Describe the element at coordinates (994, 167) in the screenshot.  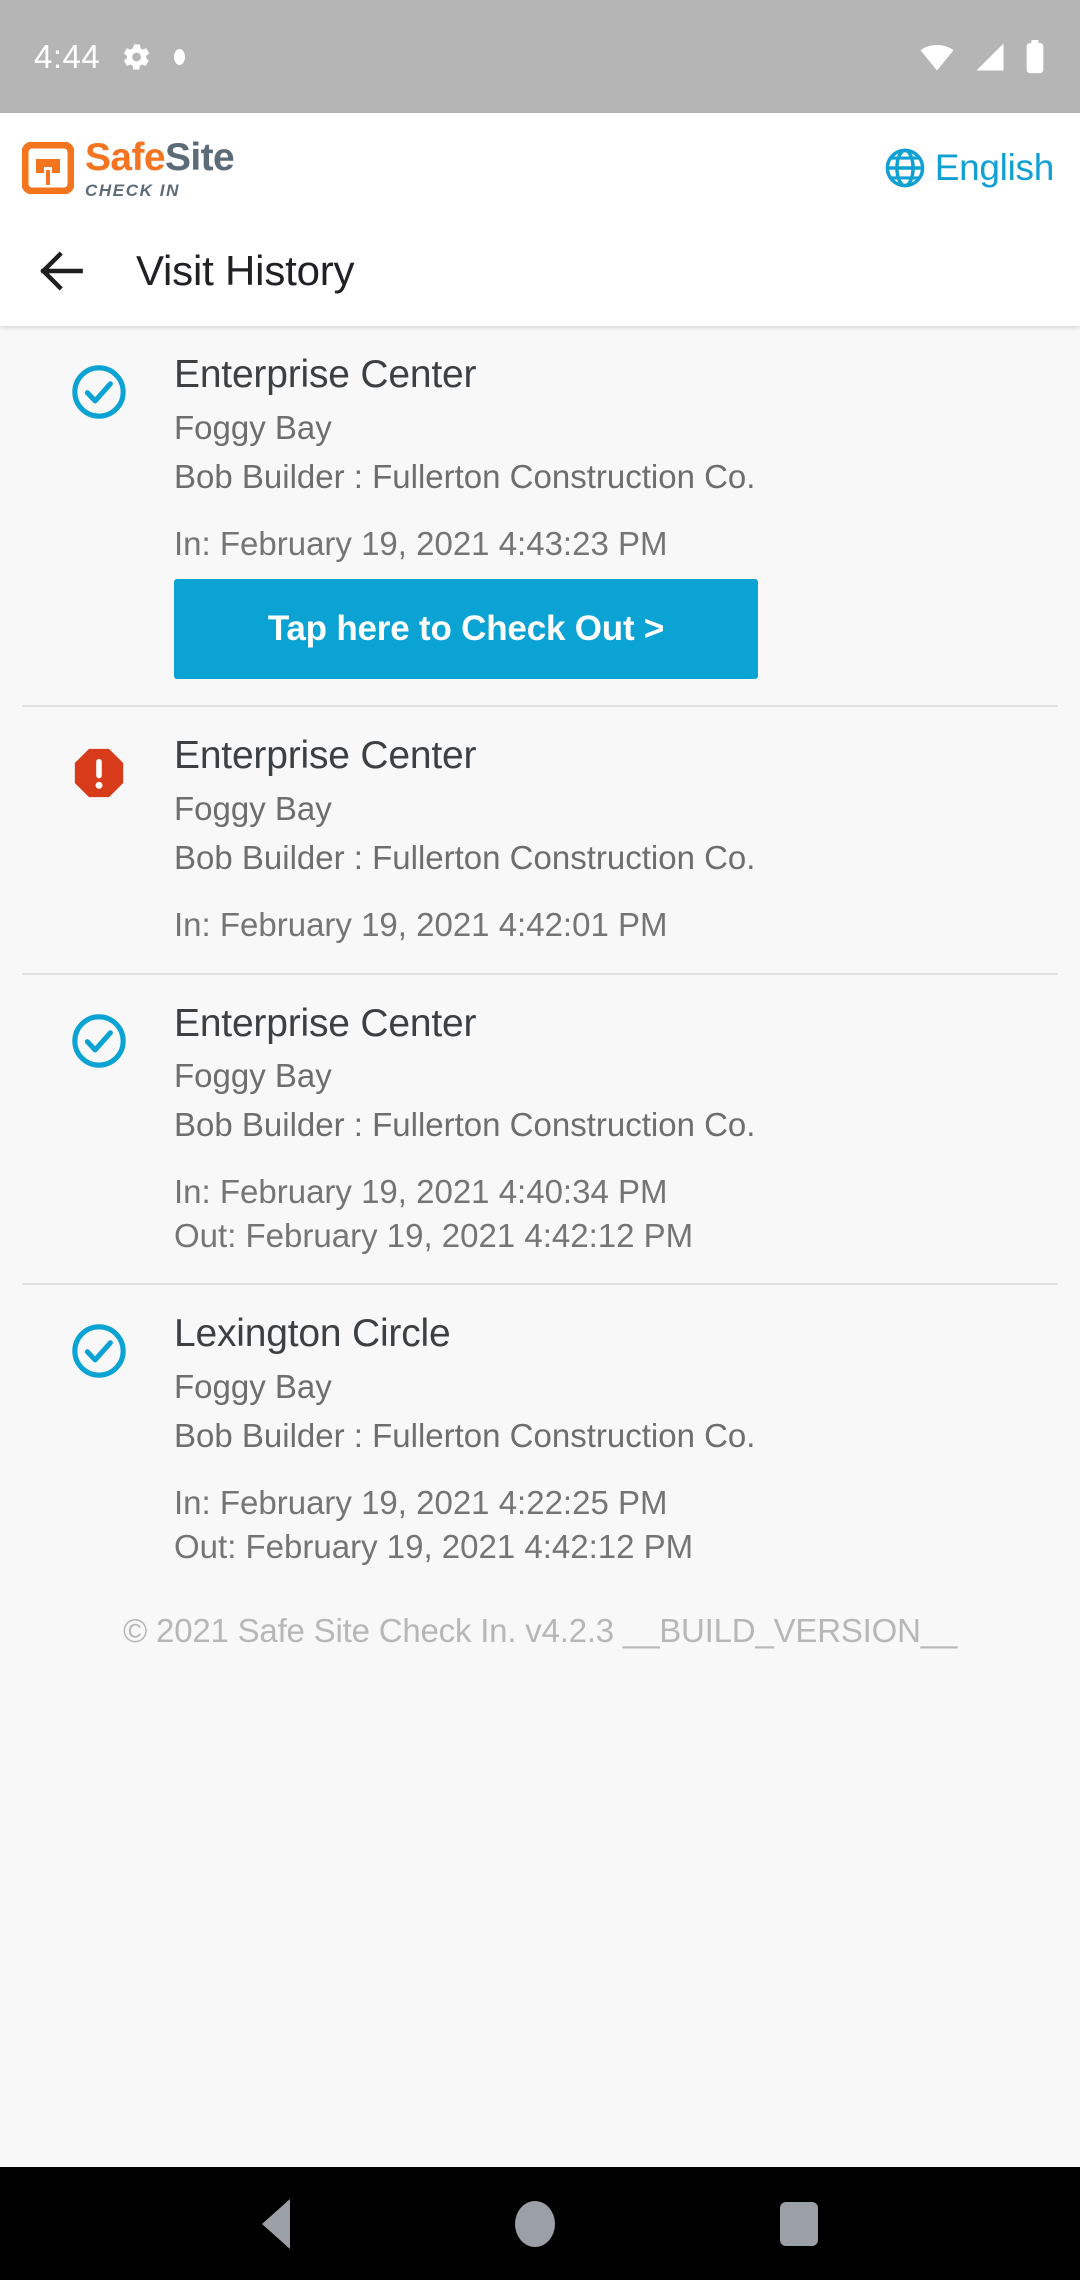
I see `language-label: English` at that location.